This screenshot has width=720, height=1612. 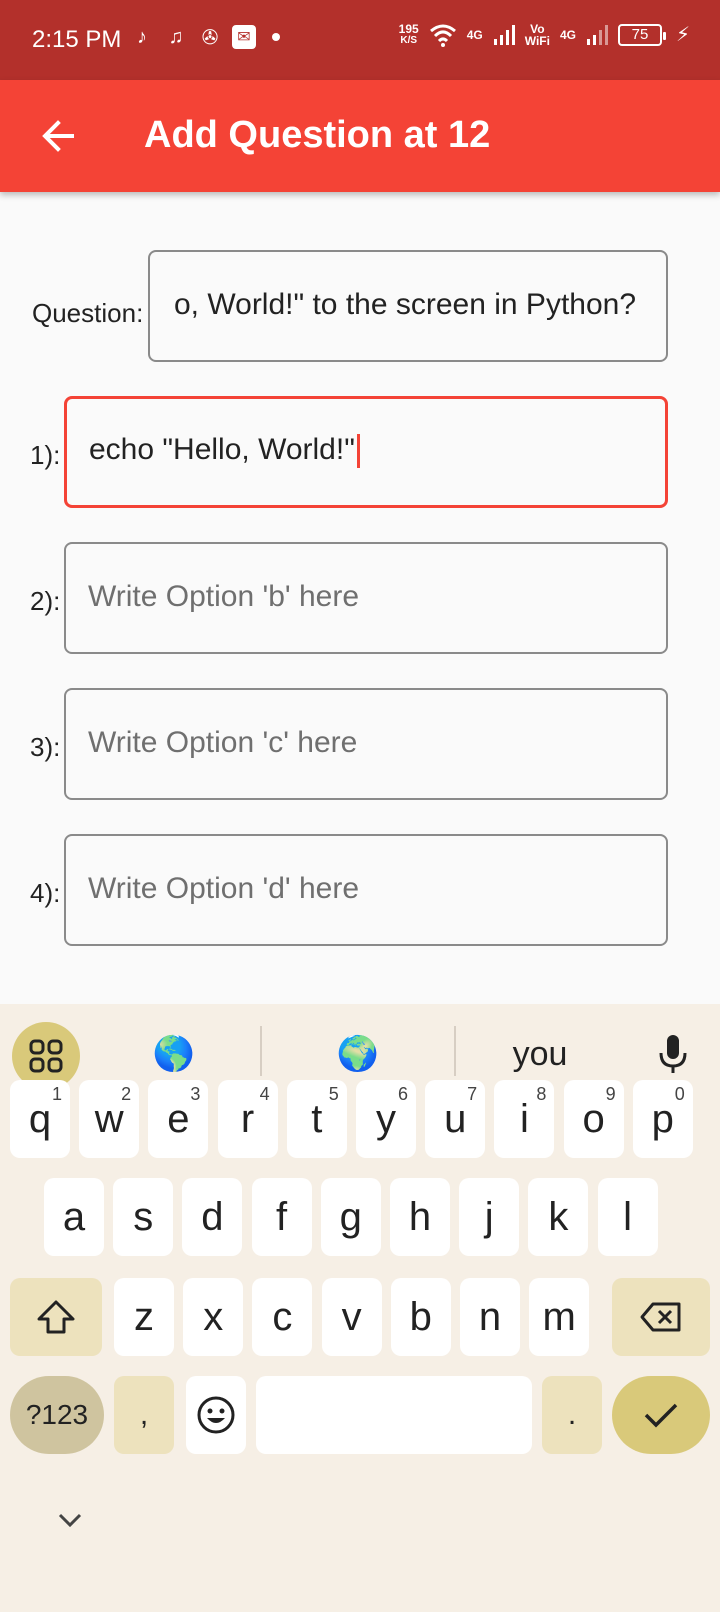 I want to click on key-k: k, so click(x=558, y=1217).